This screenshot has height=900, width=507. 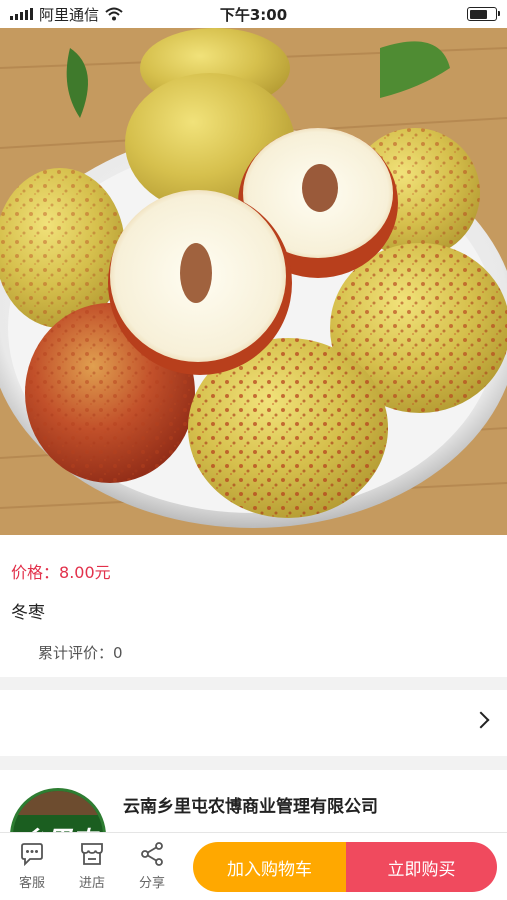 I want to click on shop-card: 乡里屯 云南乡里屯农博商业管理有限公司, so click(x=253, y=805).